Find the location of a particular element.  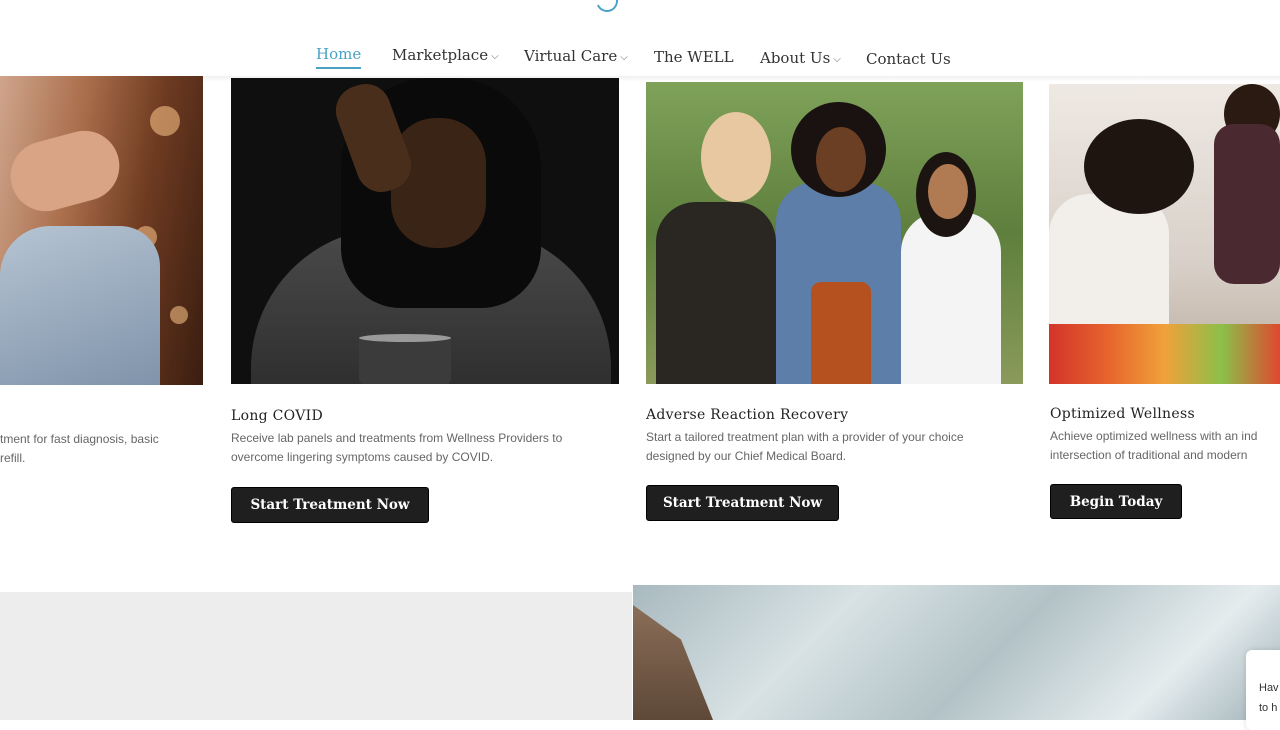

card-title-long-covid: Long COVID is located at coordinates (277, 416).